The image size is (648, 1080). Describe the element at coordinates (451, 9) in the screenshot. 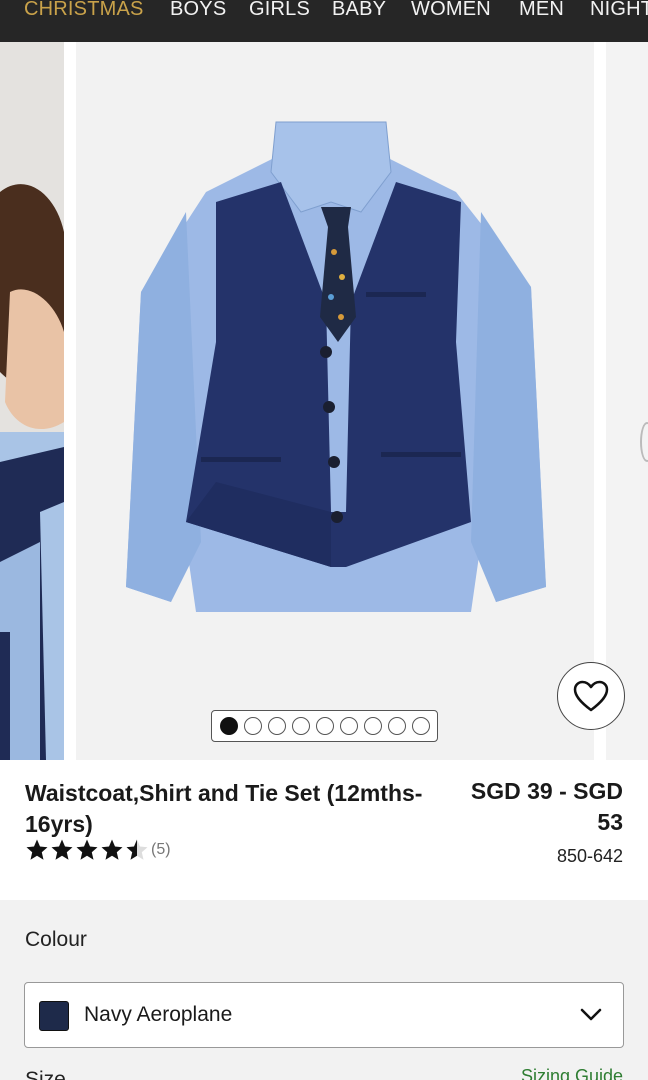

I see `nav-item-women: WOMEN` at that location.